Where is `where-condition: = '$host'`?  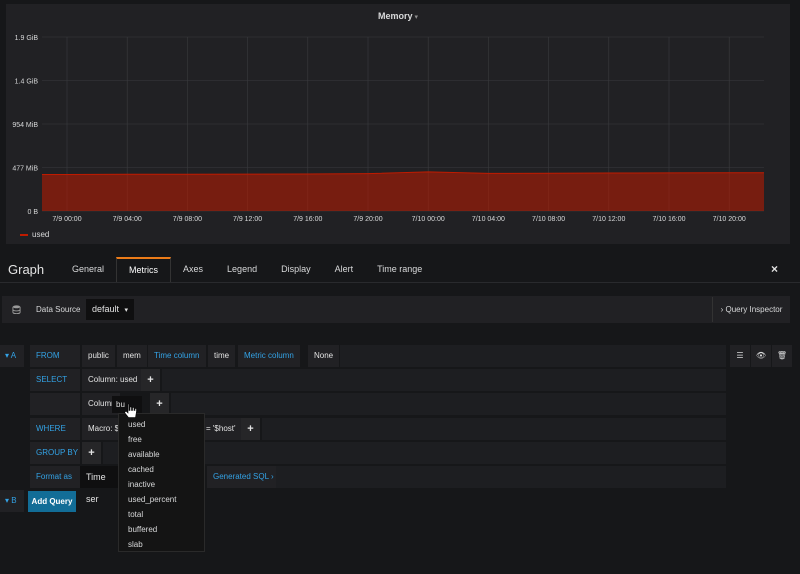 where-condition: = '$host' is located at coordinates (221, 429).